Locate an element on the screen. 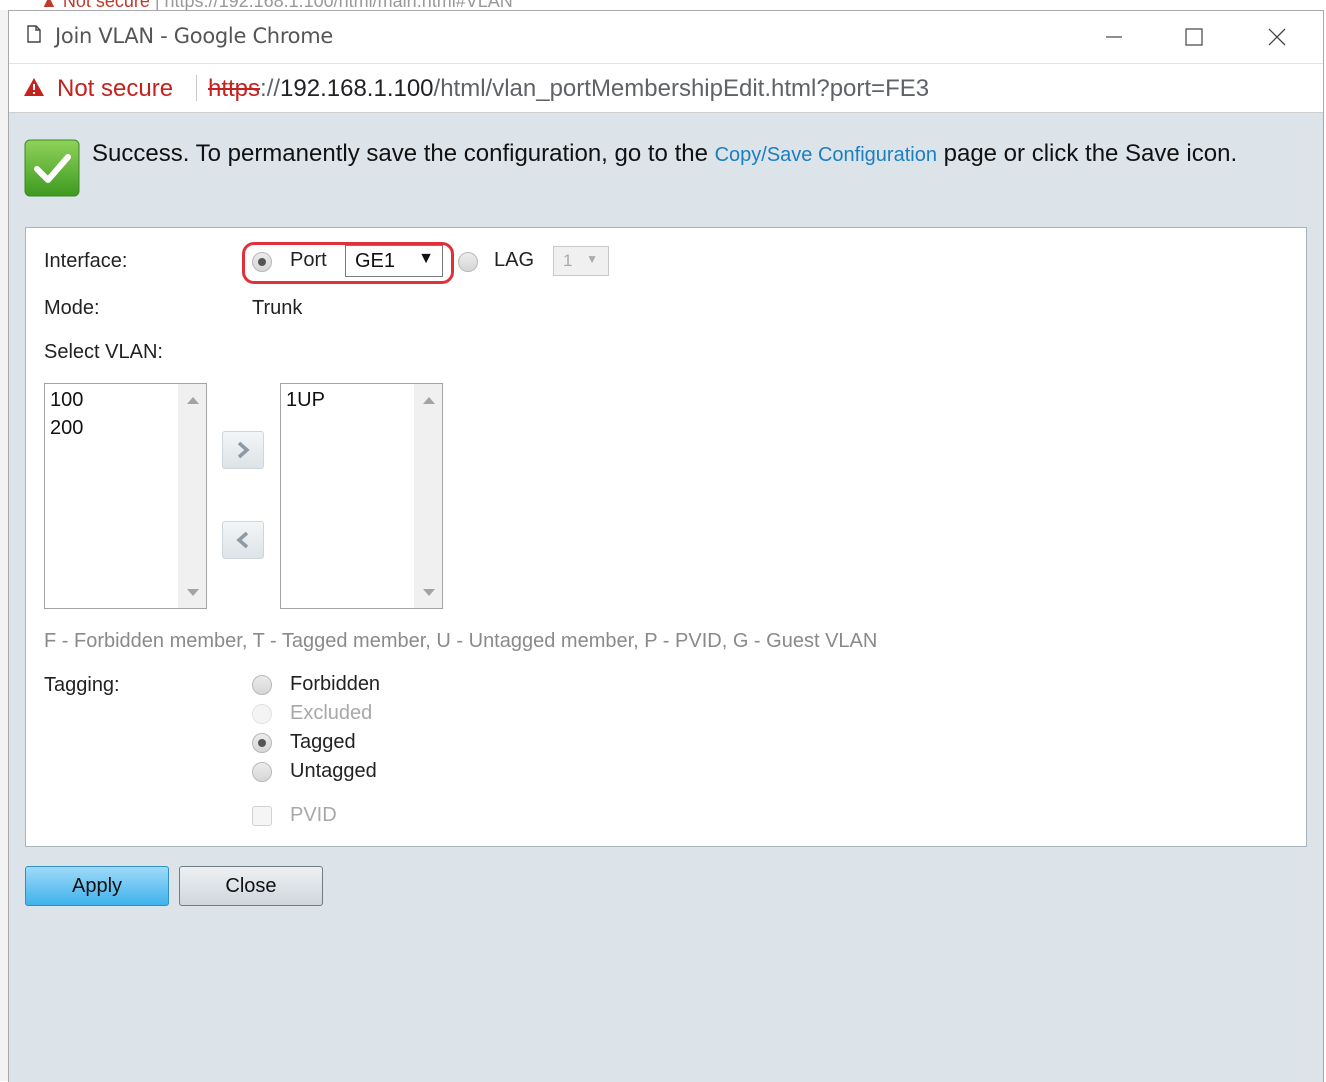 The height and width of the screenshot is (1082, 1326). add-vlan-button is located at coordinates (243, 450).